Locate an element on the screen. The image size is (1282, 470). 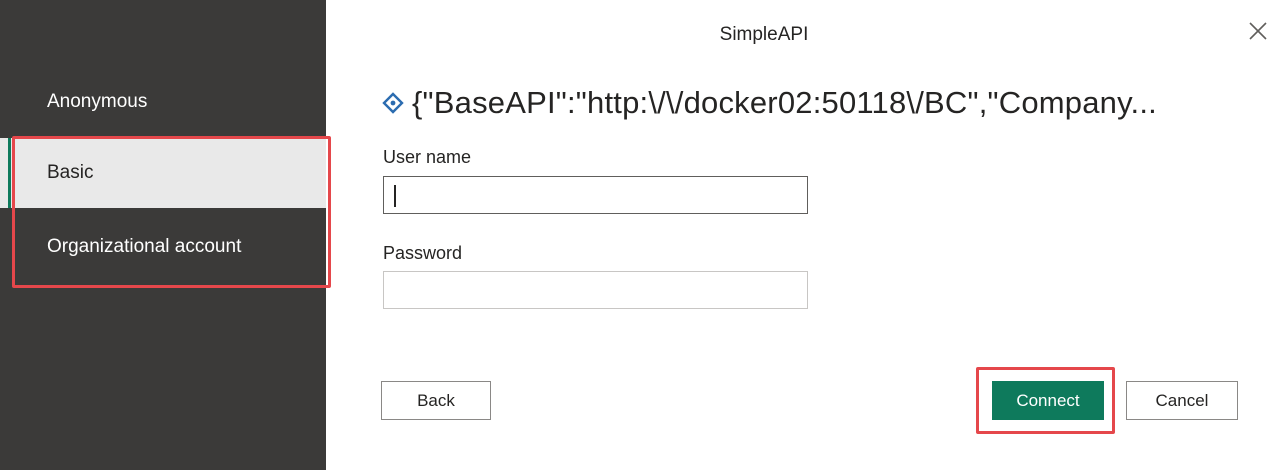
sidebar-item-anonymous: Anonymous is located at coordinates (163, 102).